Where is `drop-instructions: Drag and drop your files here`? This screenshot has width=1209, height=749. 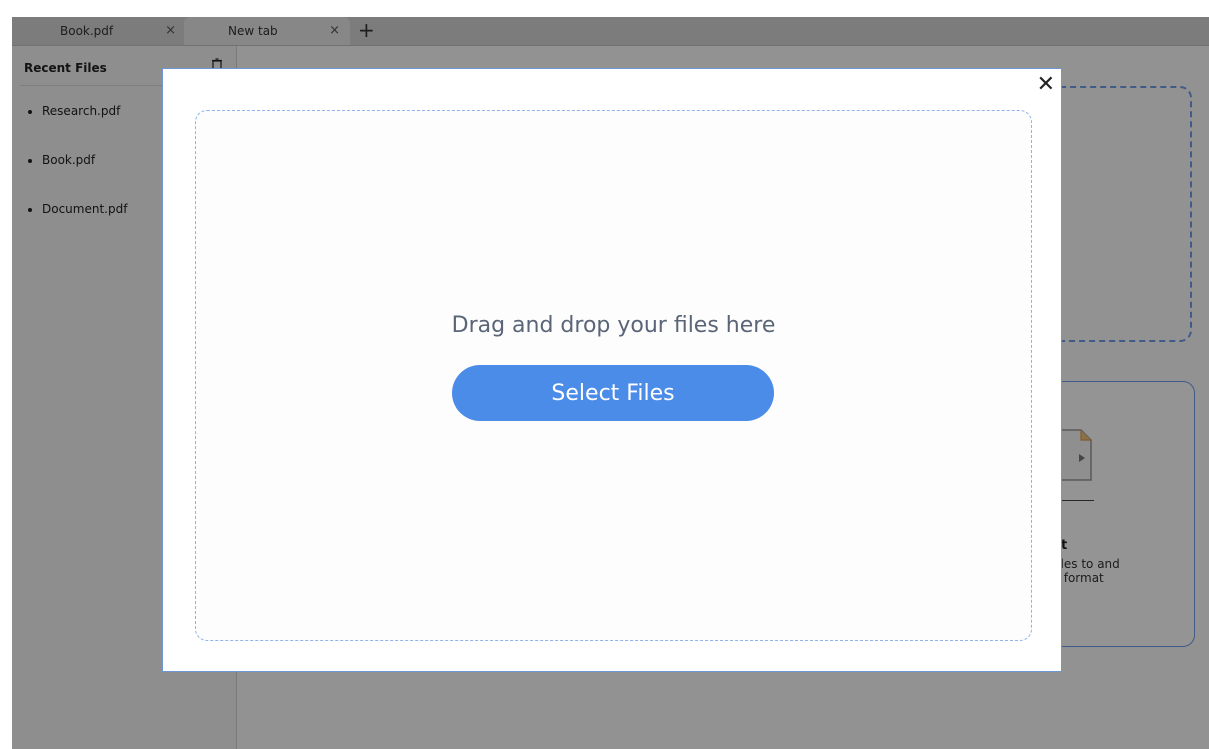 drop-instructions: Drag and drop your files here is located at coordinates (613, 325).